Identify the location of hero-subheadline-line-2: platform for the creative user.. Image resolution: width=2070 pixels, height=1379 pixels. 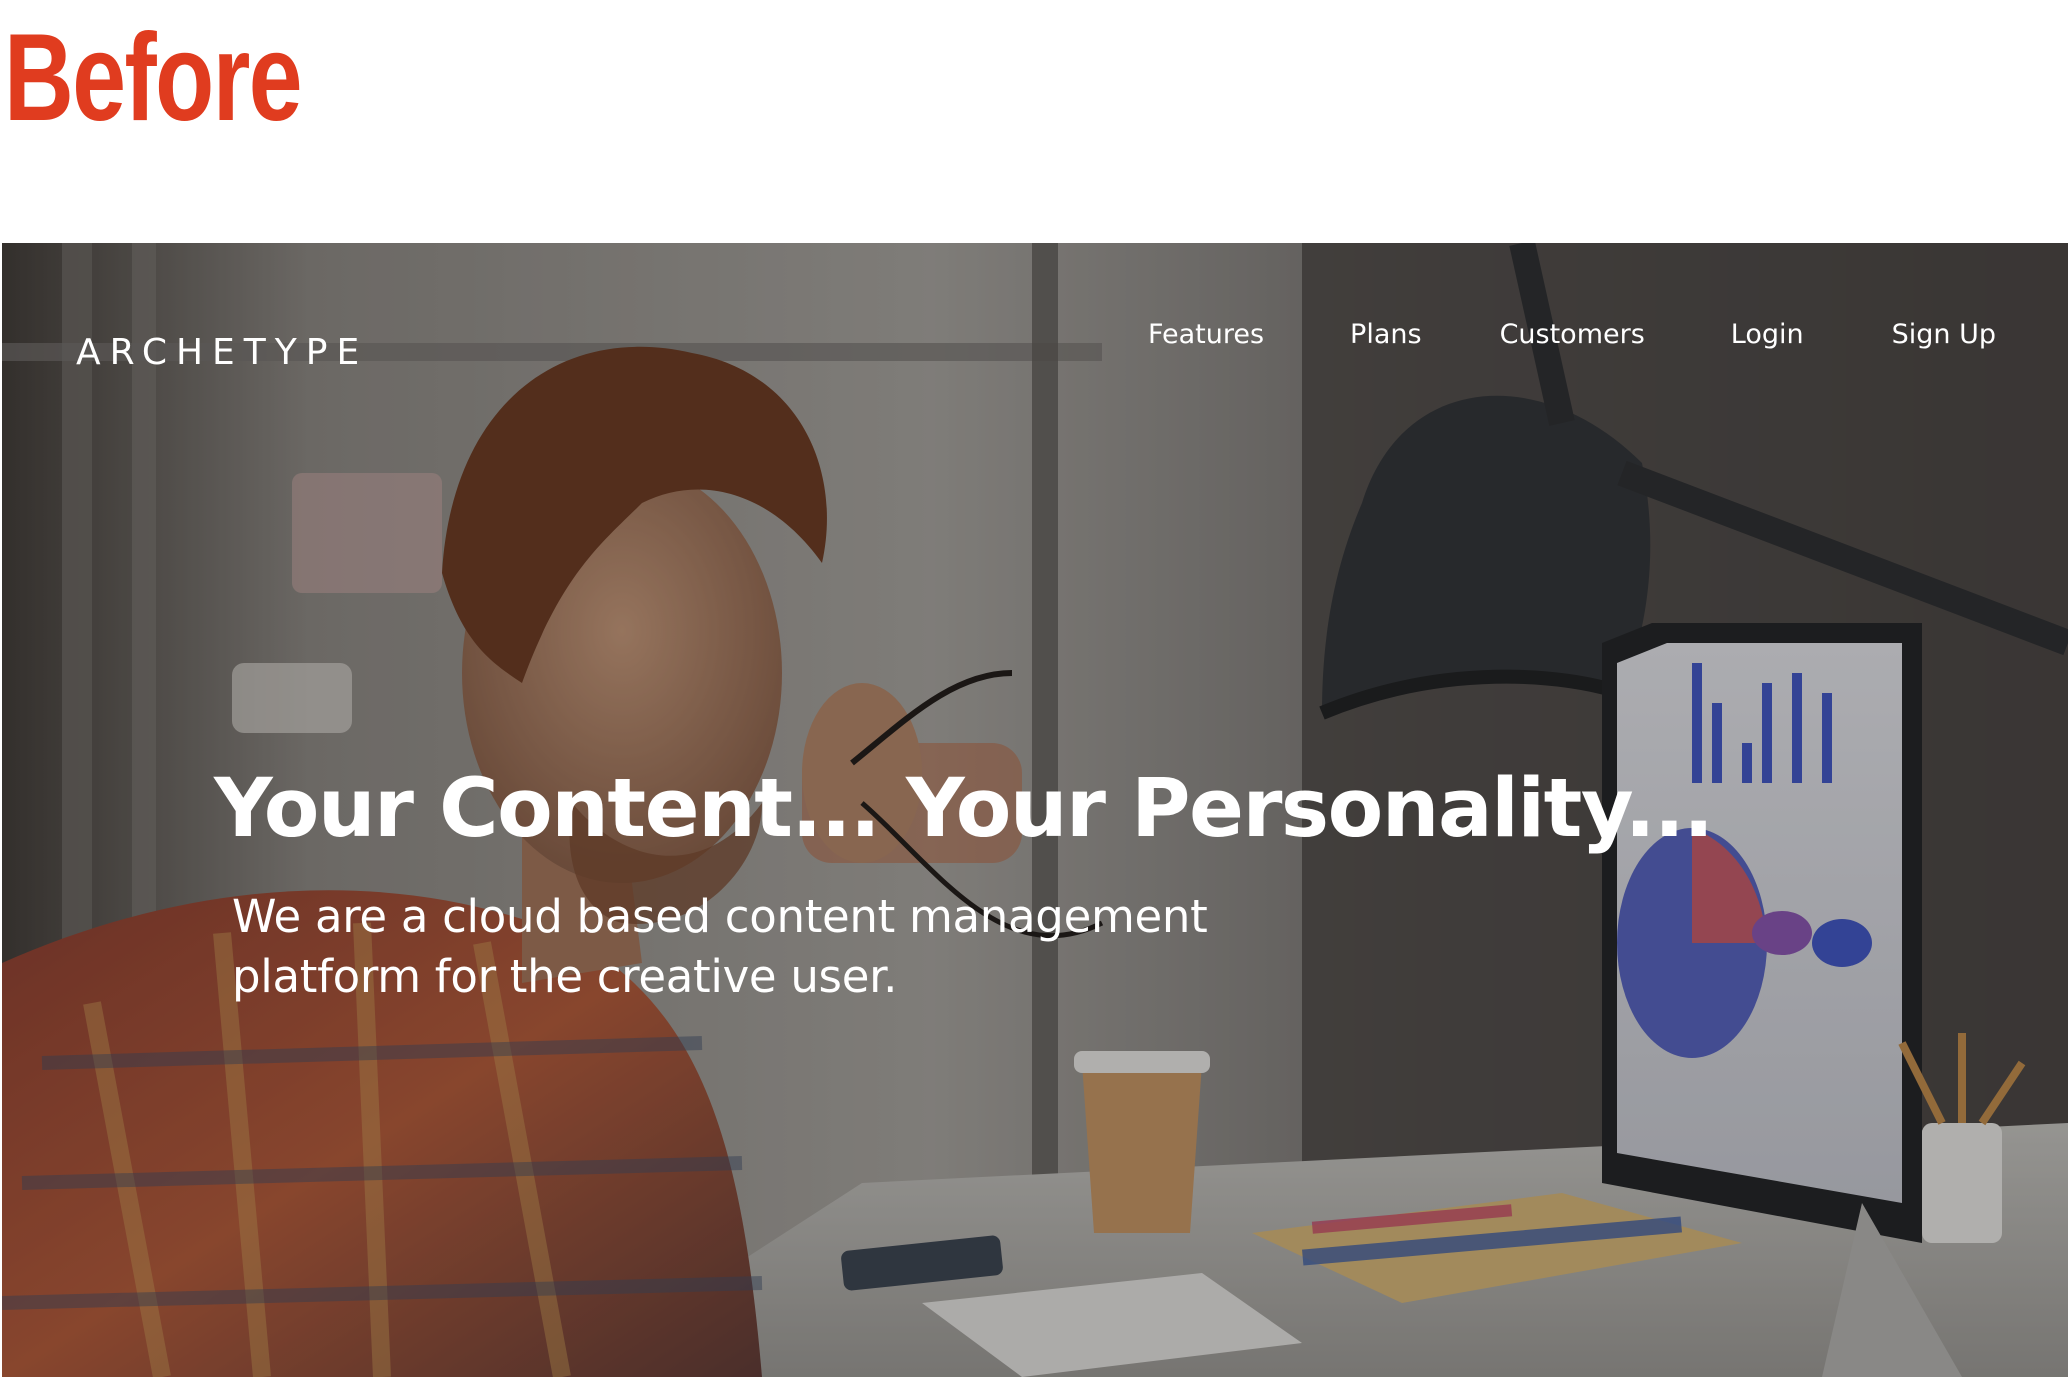
(565, 976).